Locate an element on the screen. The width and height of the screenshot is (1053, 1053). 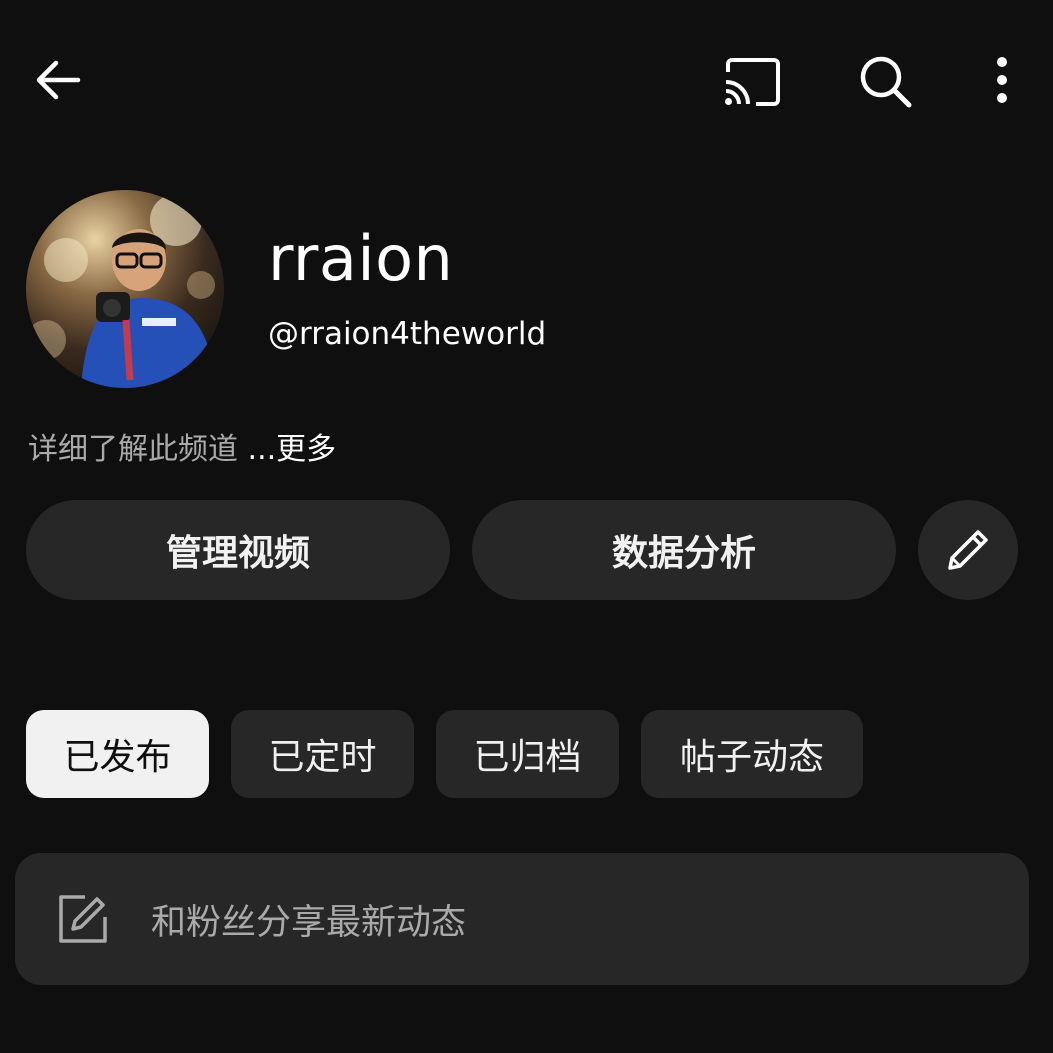
about-more: ...更多 is located at coordinates (292, 449).